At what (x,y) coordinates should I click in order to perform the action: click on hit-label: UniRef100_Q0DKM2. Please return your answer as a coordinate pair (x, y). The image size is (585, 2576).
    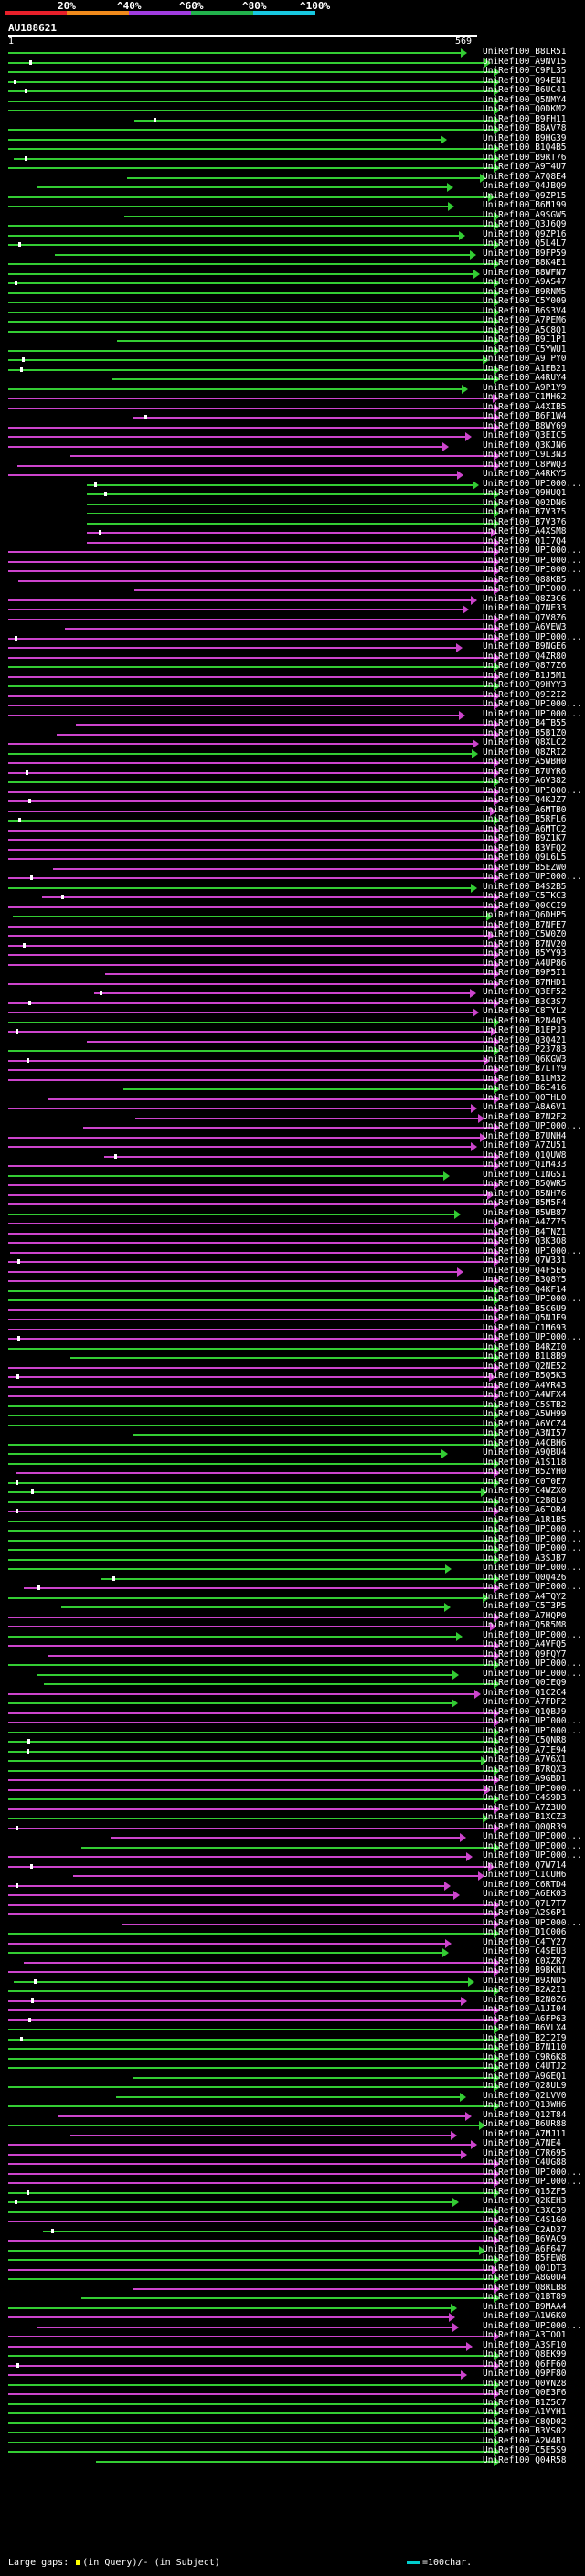
    Looking at the image, I should click on (525, 109).